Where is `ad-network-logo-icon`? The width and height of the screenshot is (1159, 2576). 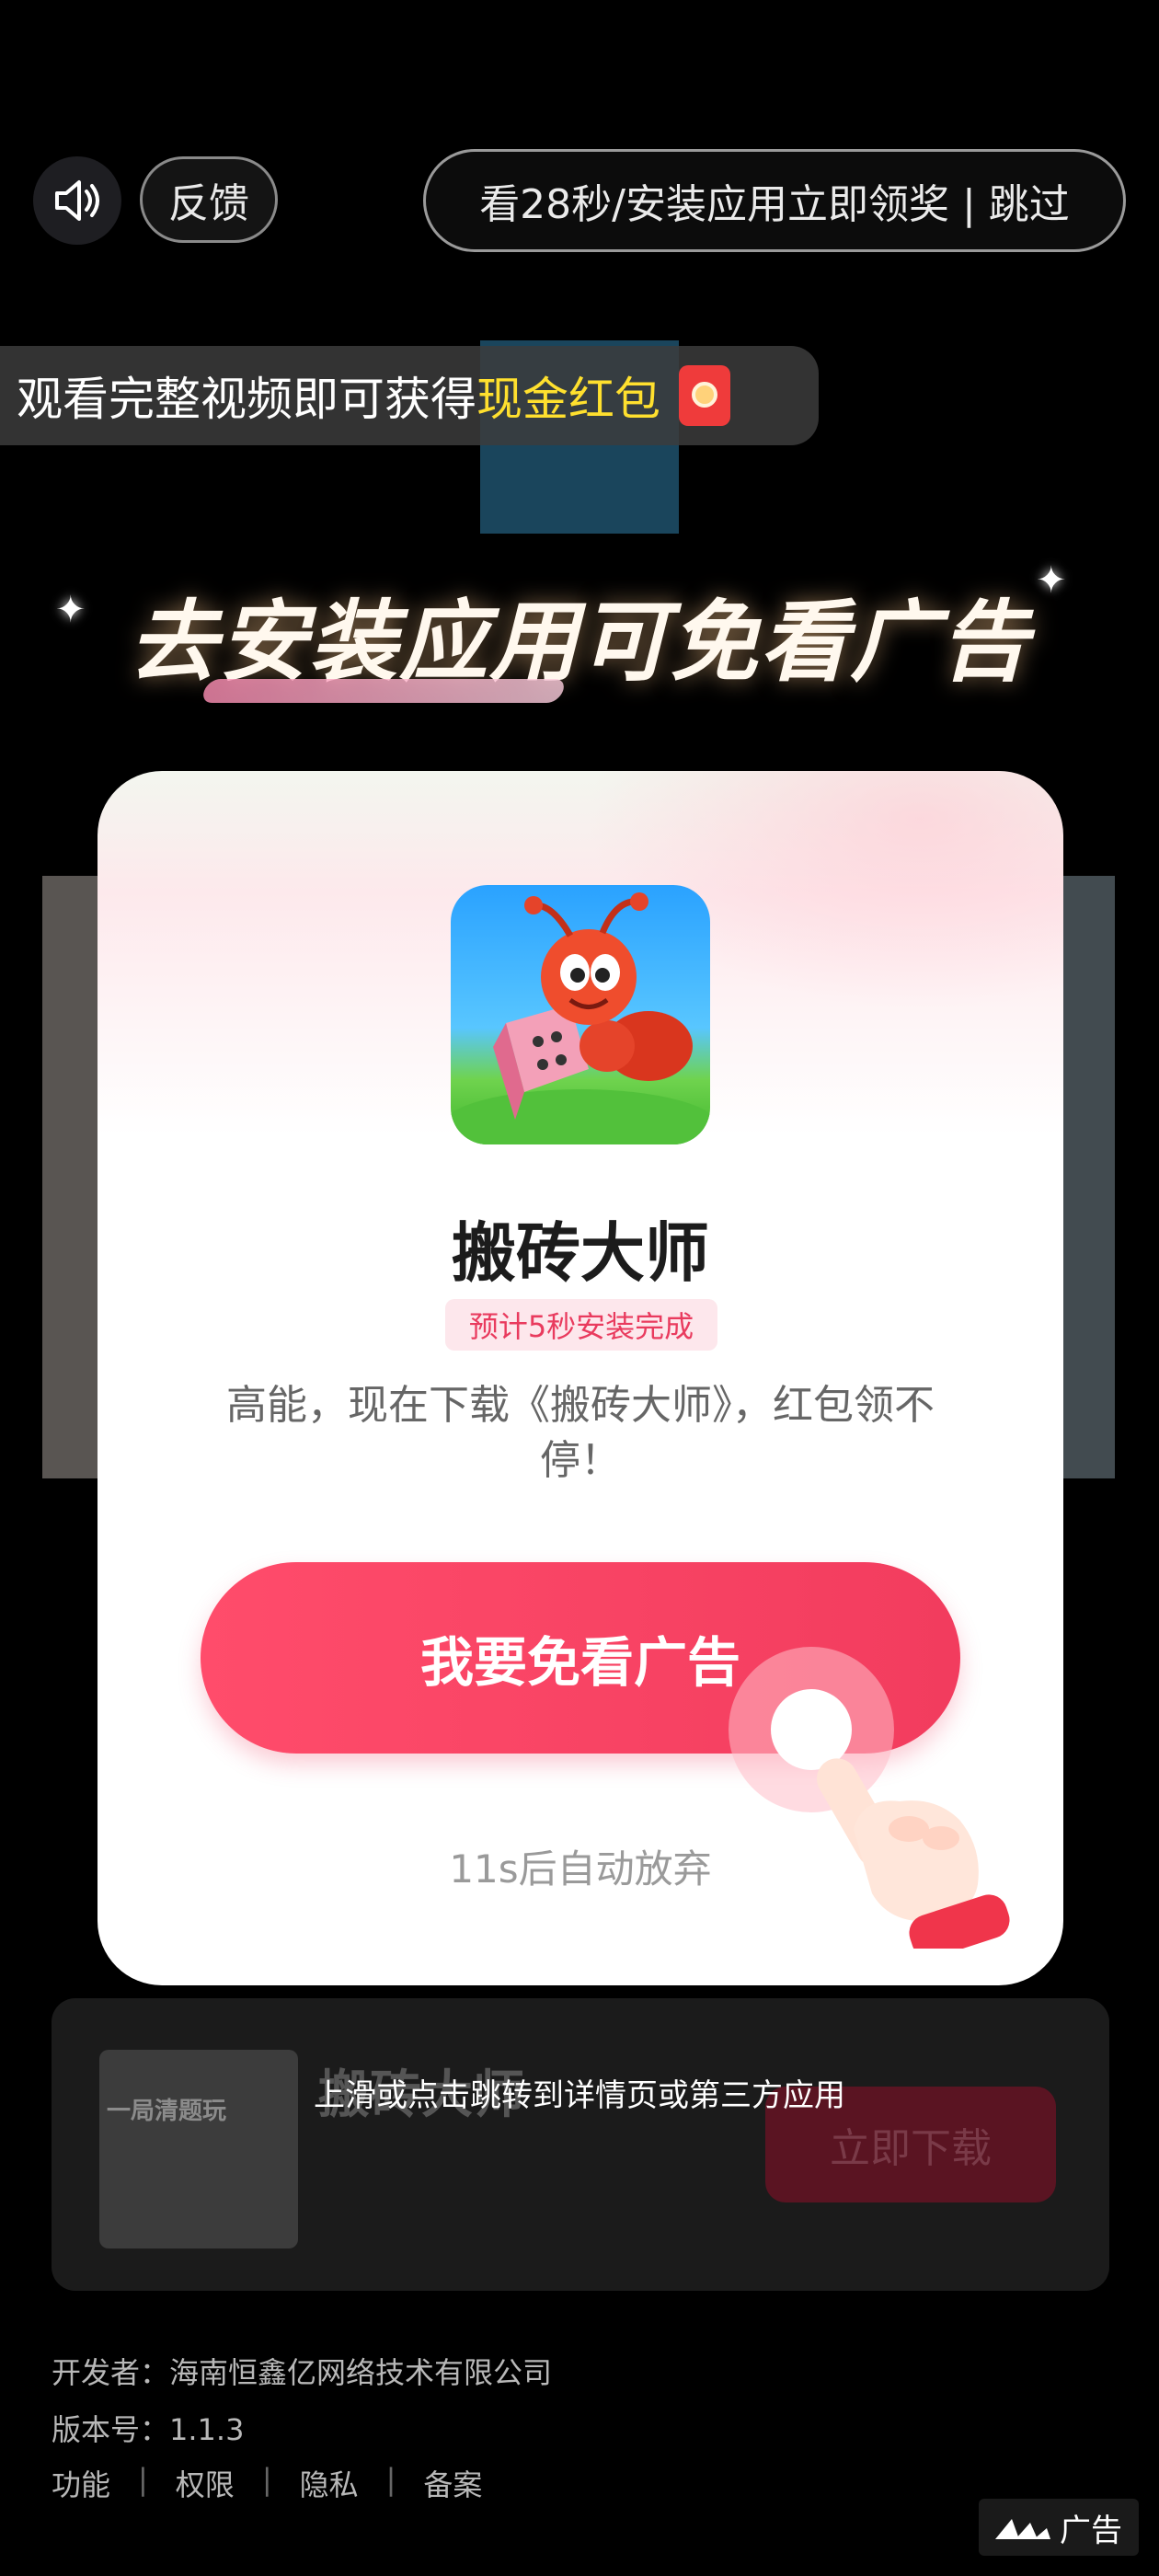 ad-network-logo-icon is located at coordinates (1022, 2529).